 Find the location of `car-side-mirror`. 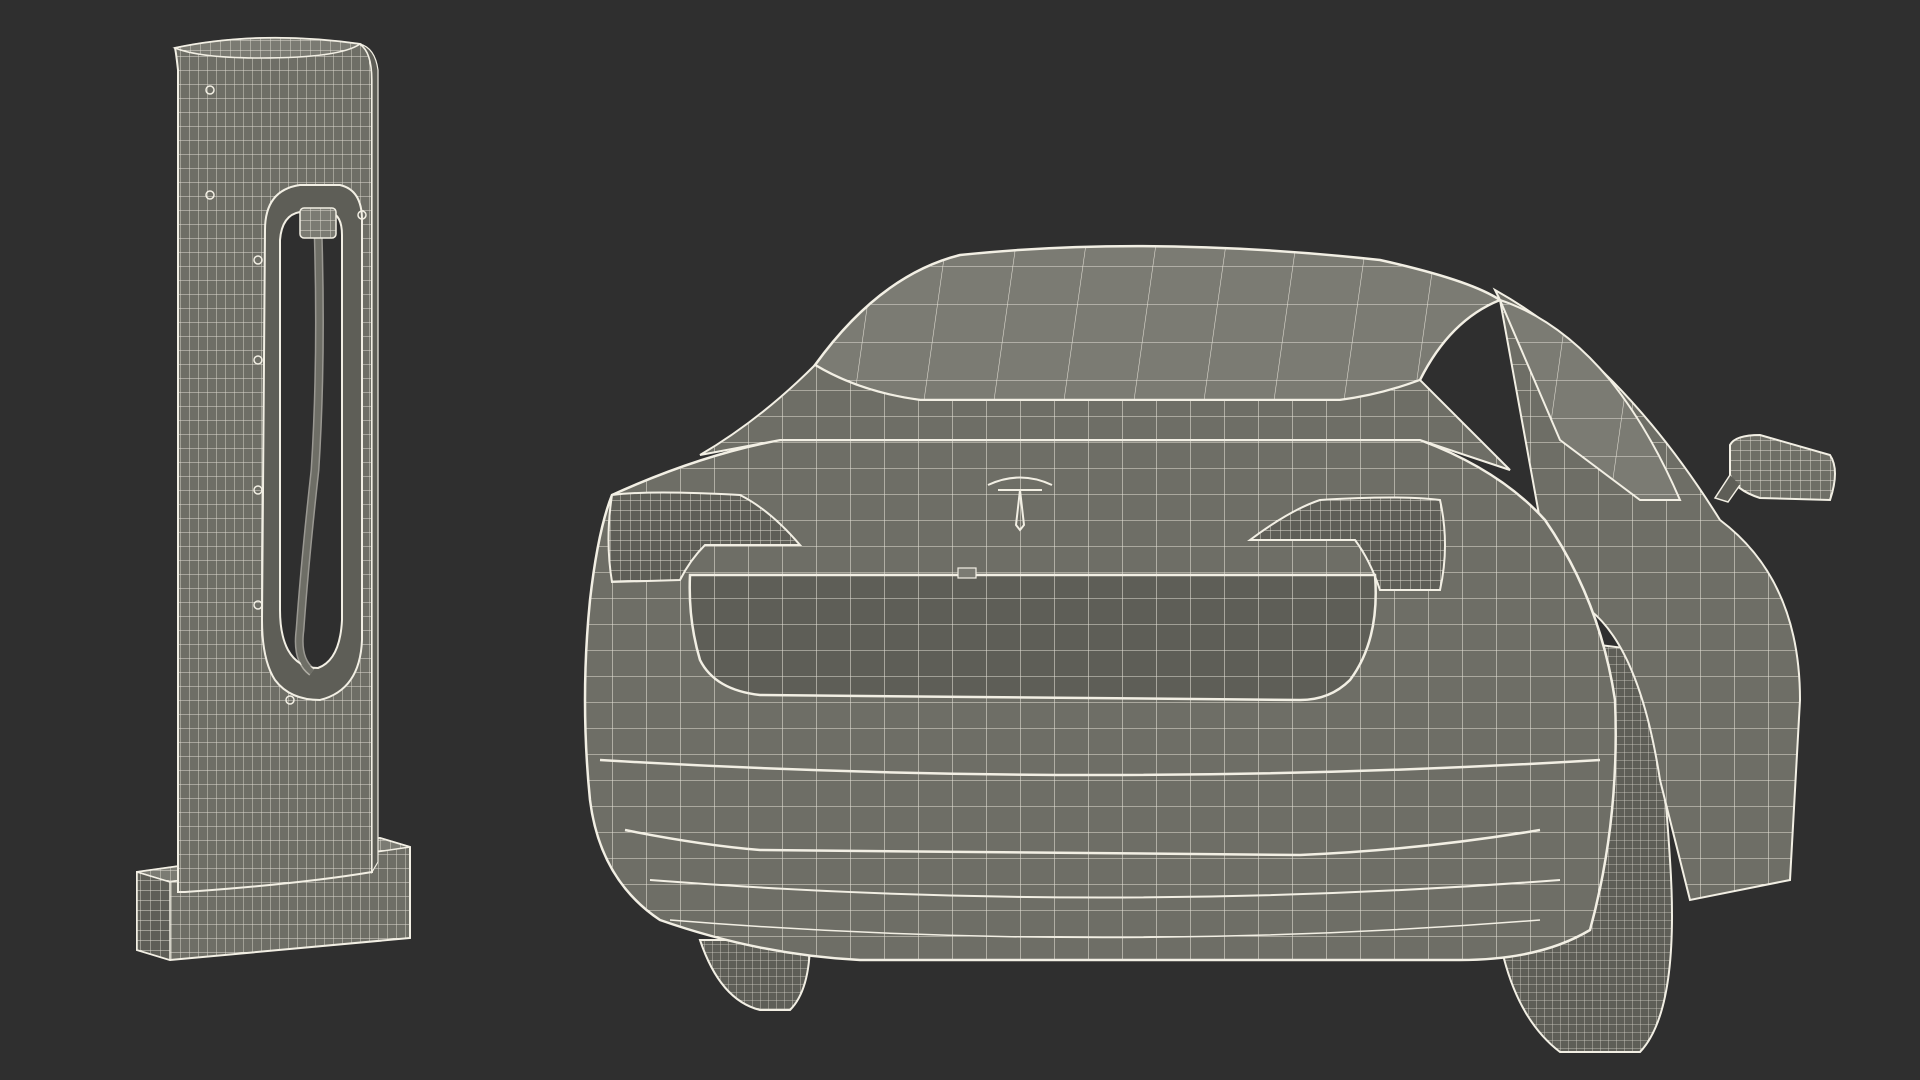

car-side-mirror is located at coordinates (1774, 468).